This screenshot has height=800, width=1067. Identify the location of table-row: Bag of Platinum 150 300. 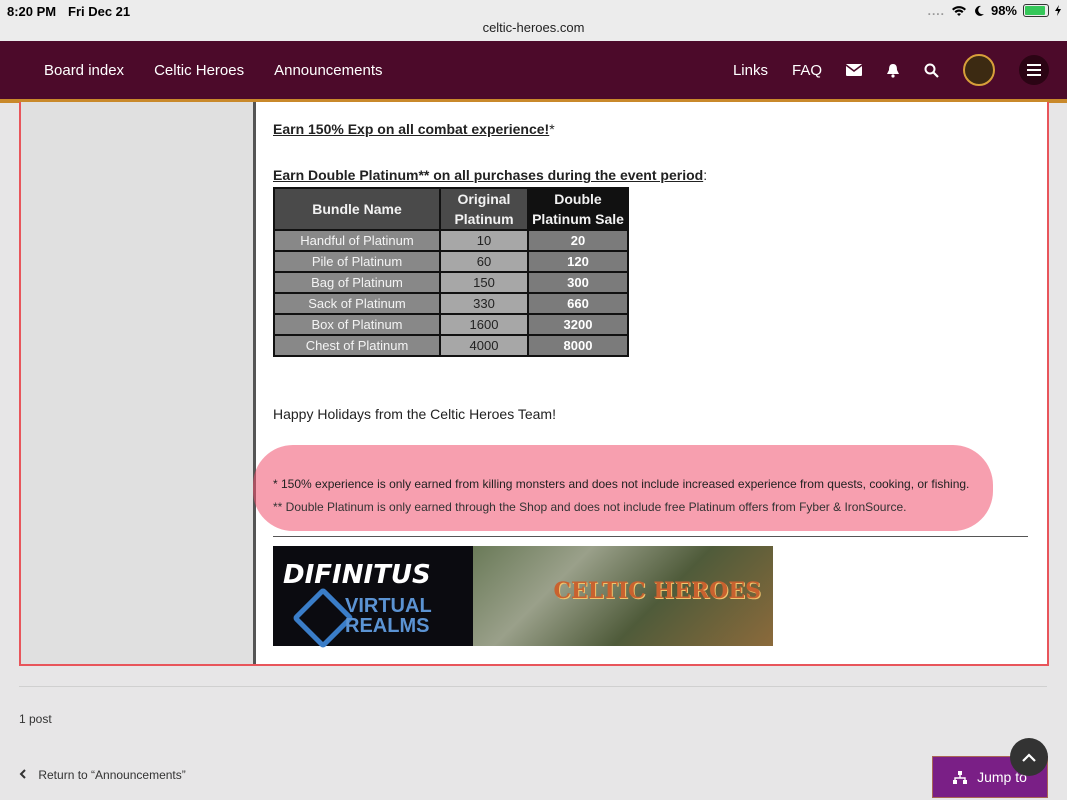
(451, 282).